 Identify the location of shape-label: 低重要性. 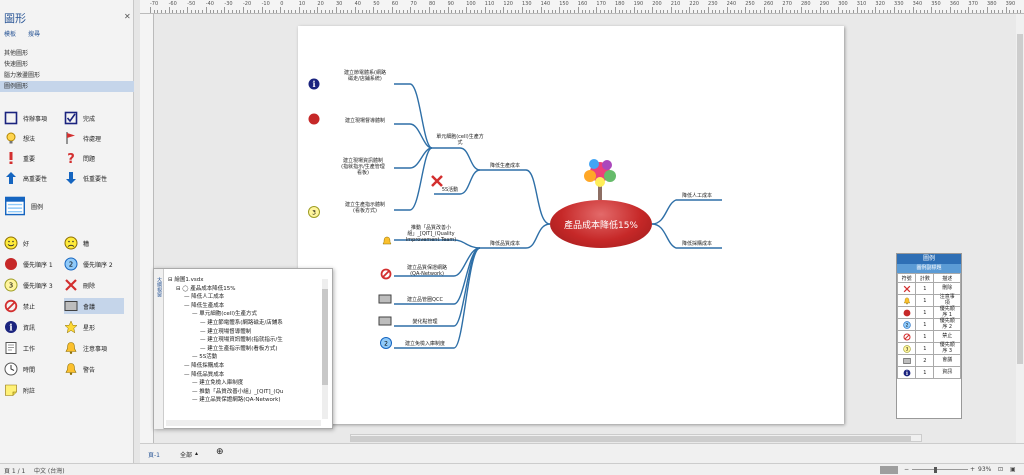
(95, 179).